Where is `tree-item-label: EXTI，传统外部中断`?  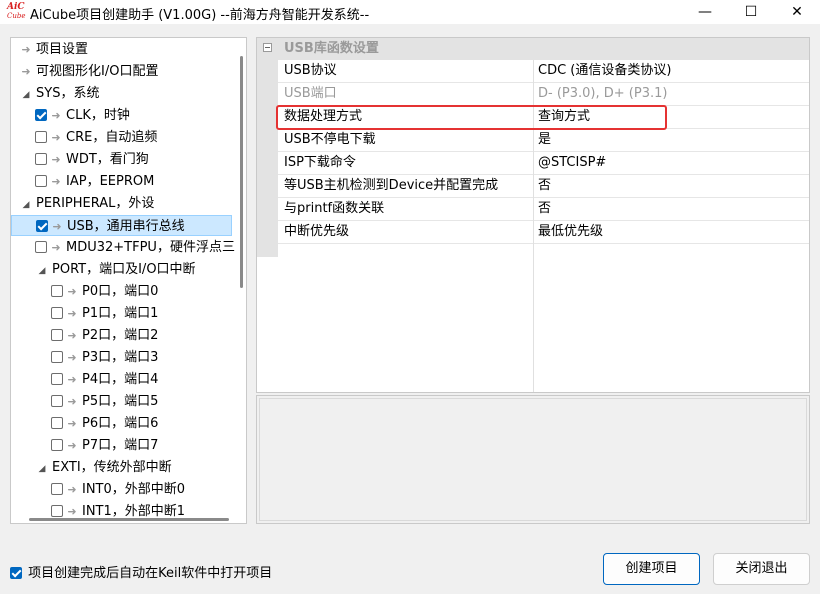 tree-item-label: EXTI，传统外部中断 is located at coordinates (112, 467).